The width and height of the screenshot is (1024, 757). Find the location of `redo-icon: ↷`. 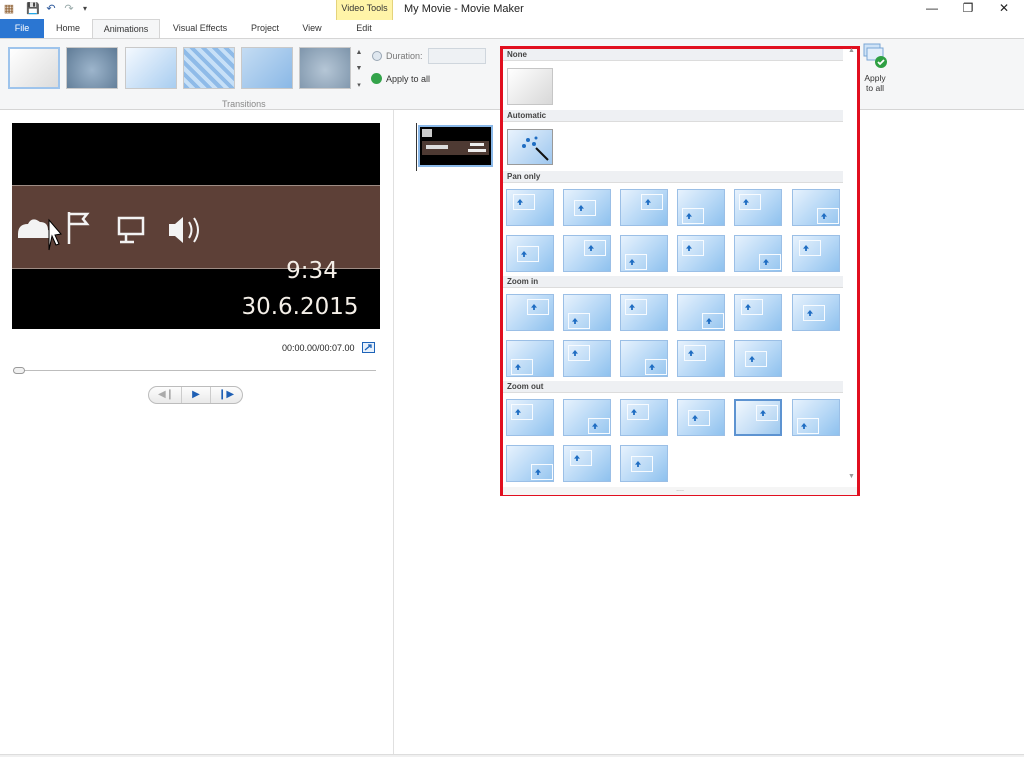

redo-icon: ↷ is located at coordinates (69, 9).